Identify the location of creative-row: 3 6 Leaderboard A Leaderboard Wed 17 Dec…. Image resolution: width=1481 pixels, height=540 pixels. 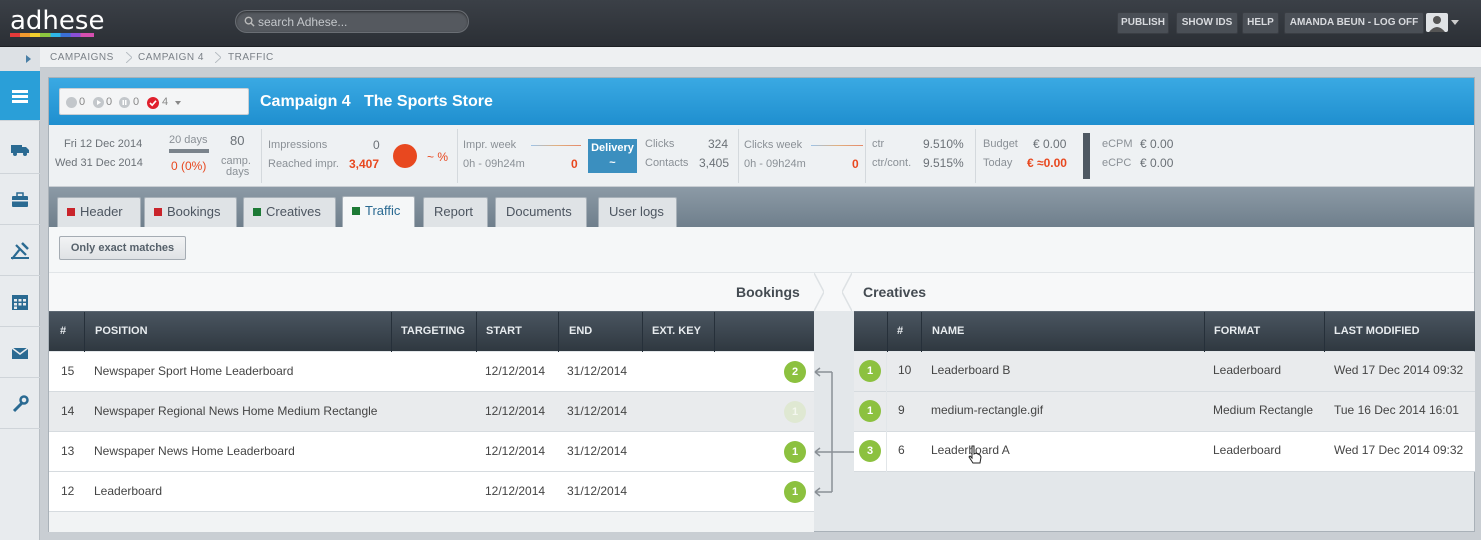
(1164, 452).